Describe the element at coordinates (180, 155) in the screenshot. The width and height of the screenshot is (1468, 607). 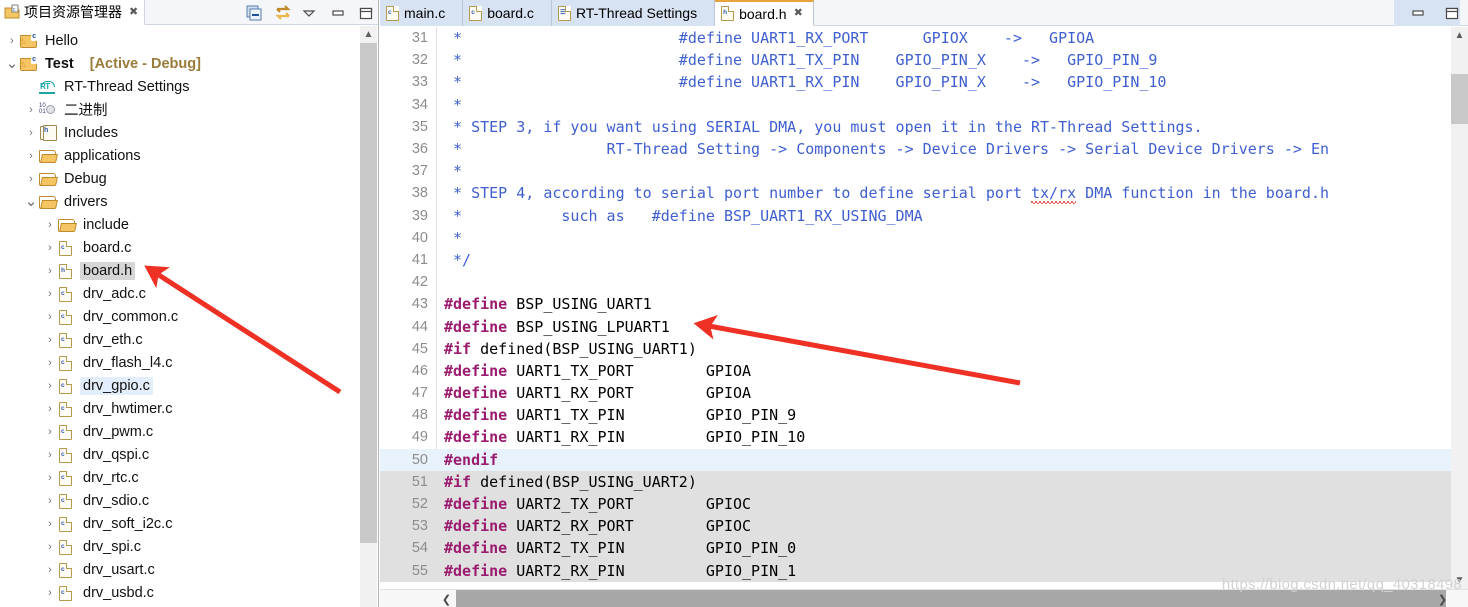
I see `tree-item-applications: › applications` at that location.